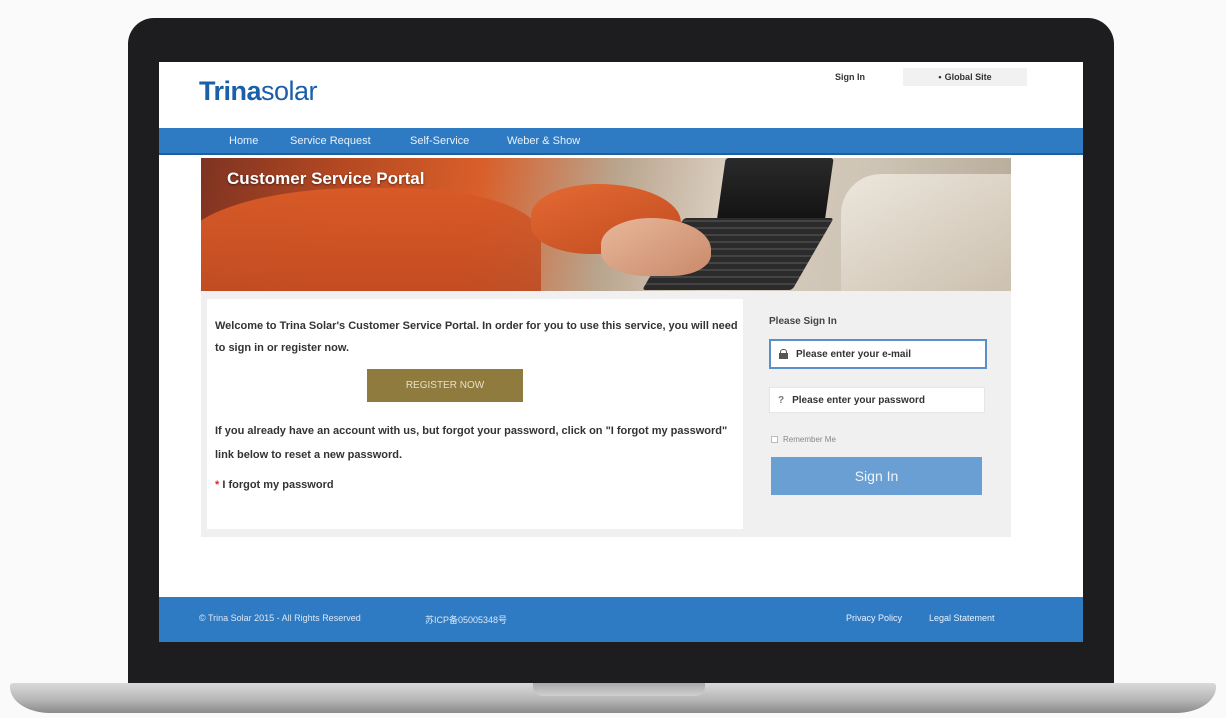 The width and height of the screenshot is (1226, 718). Describe the element at coordinates (289, 91) in the screenshot. I see `logo-regular-text: solar` at that location.